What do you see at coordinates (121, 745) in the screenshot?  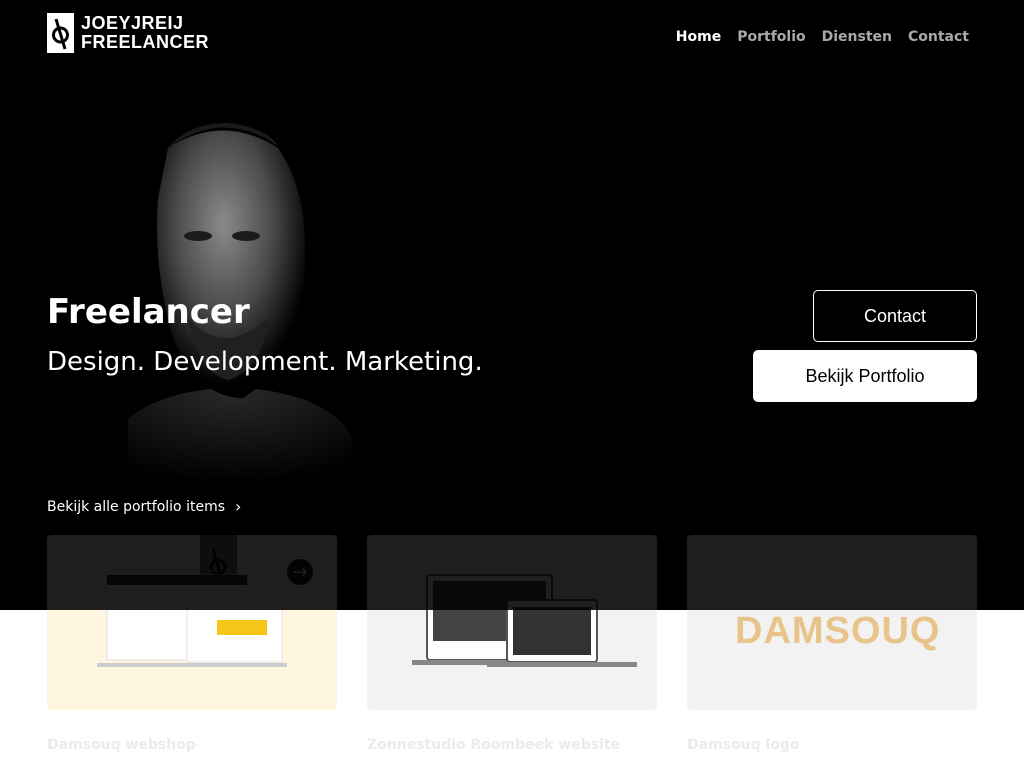 I see `portfolio-title: Damsouq webshop` at bounding box center [121, 745].